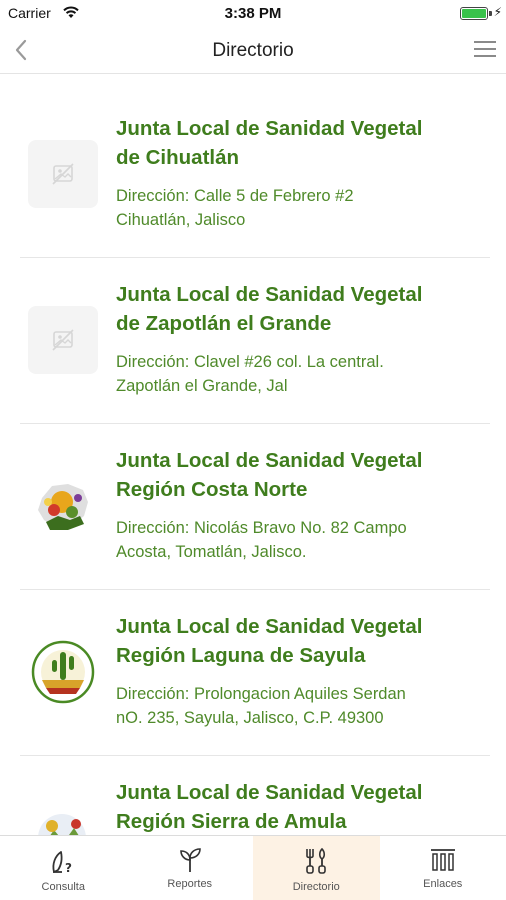 This screenshot has height=900, width=506. Describe the element at coordinates (316, 887) in the screenshot. I see `tab-label: Directorio` at that location.